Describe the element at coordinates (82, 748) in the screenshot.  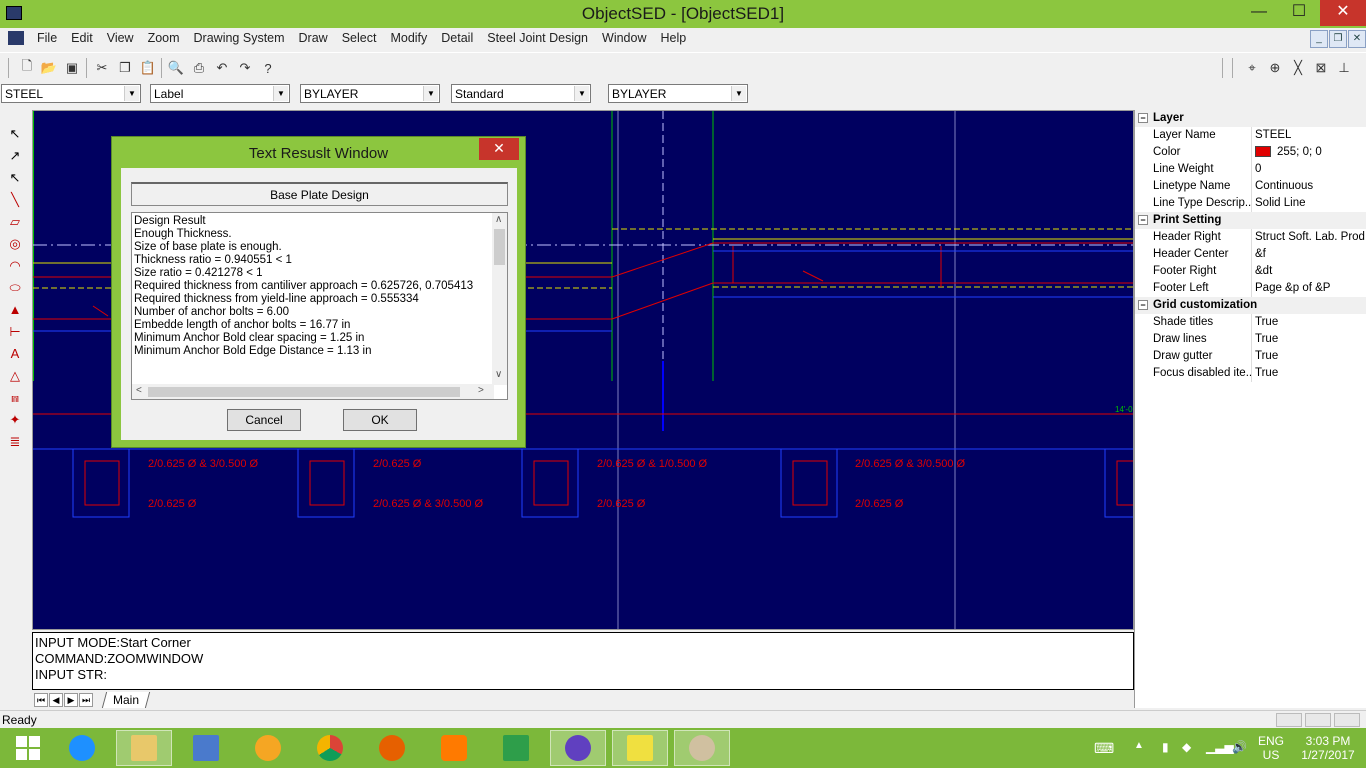
I see `ie-taskbar-button` at that location.